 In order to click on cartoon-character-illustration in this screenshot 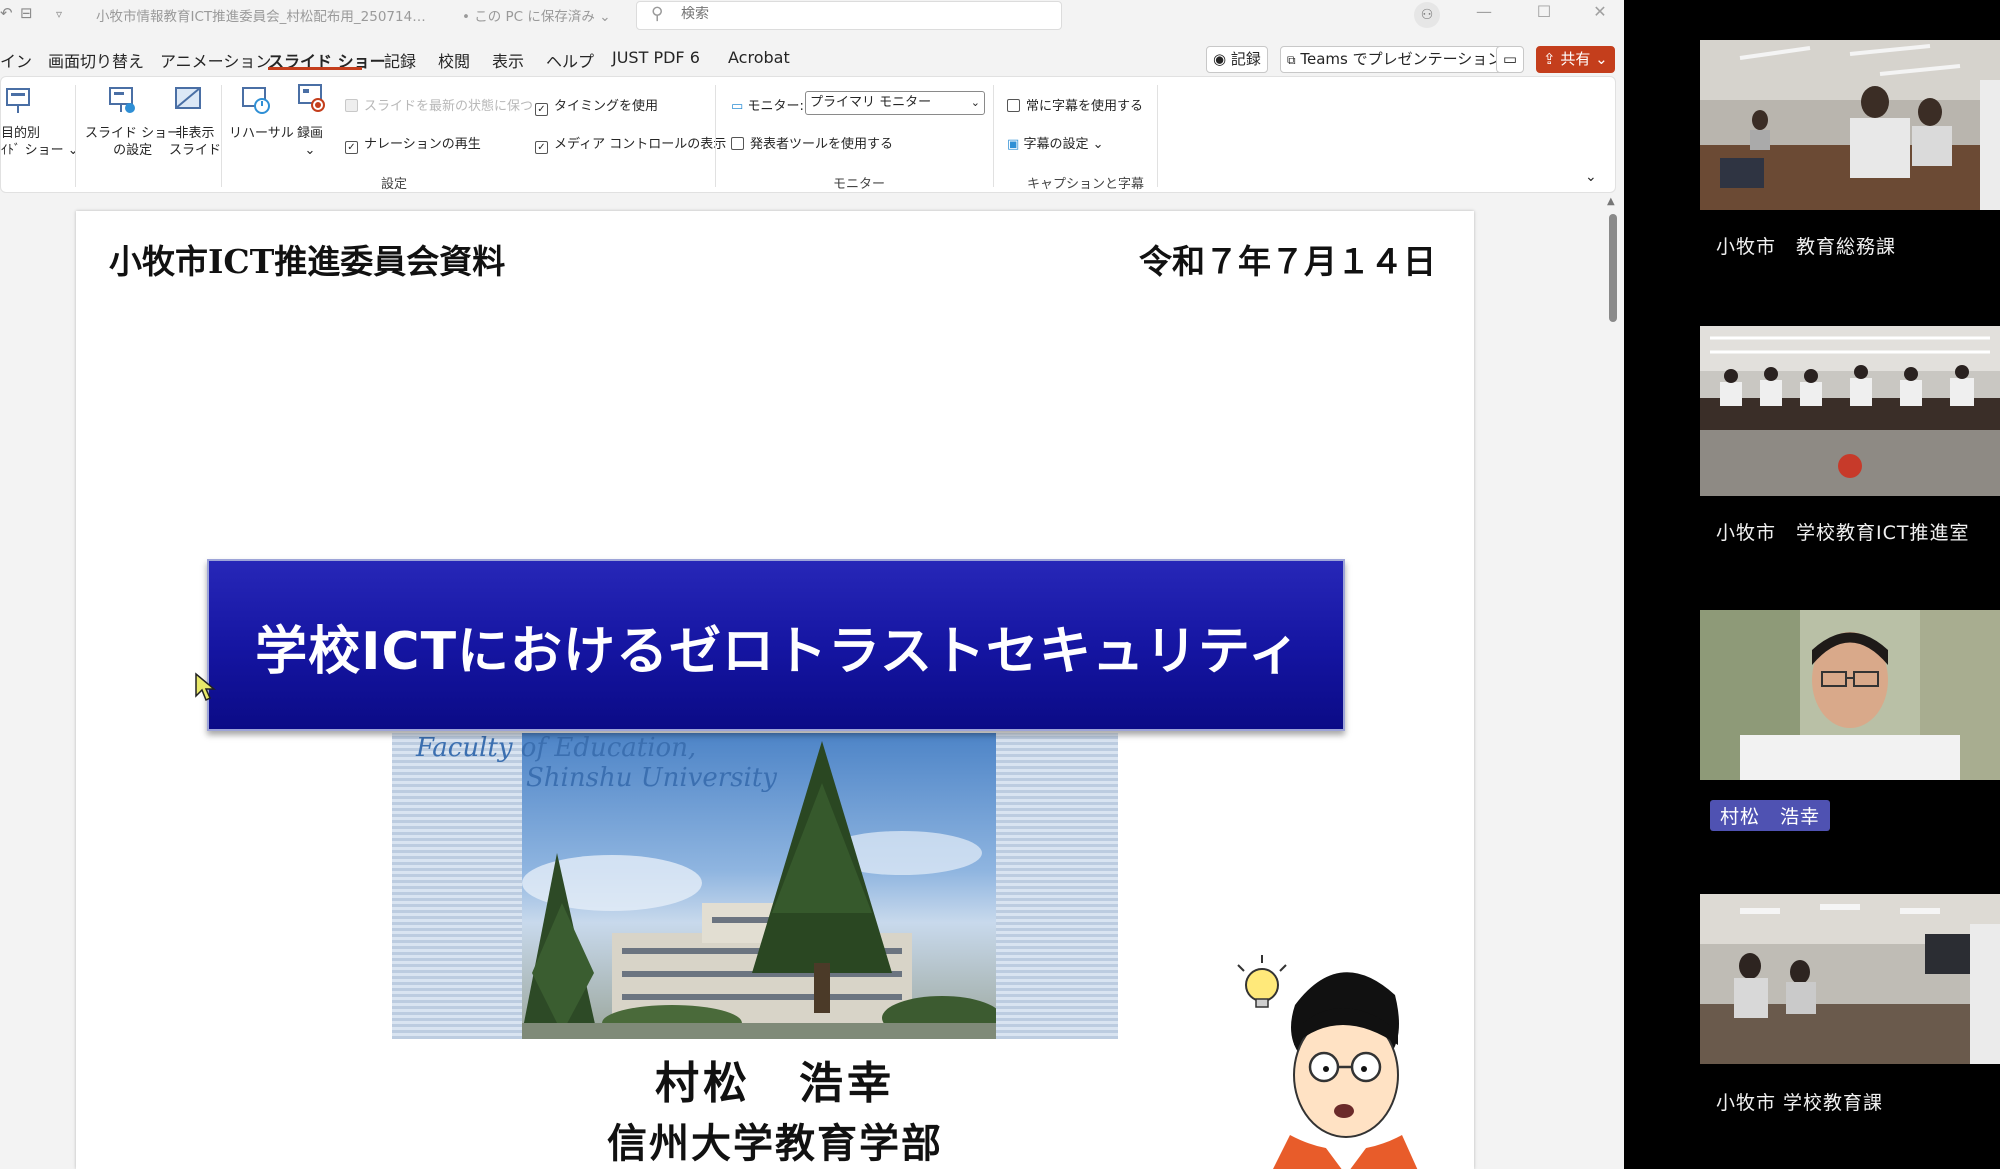, I will do `click(1327, 1062)`.